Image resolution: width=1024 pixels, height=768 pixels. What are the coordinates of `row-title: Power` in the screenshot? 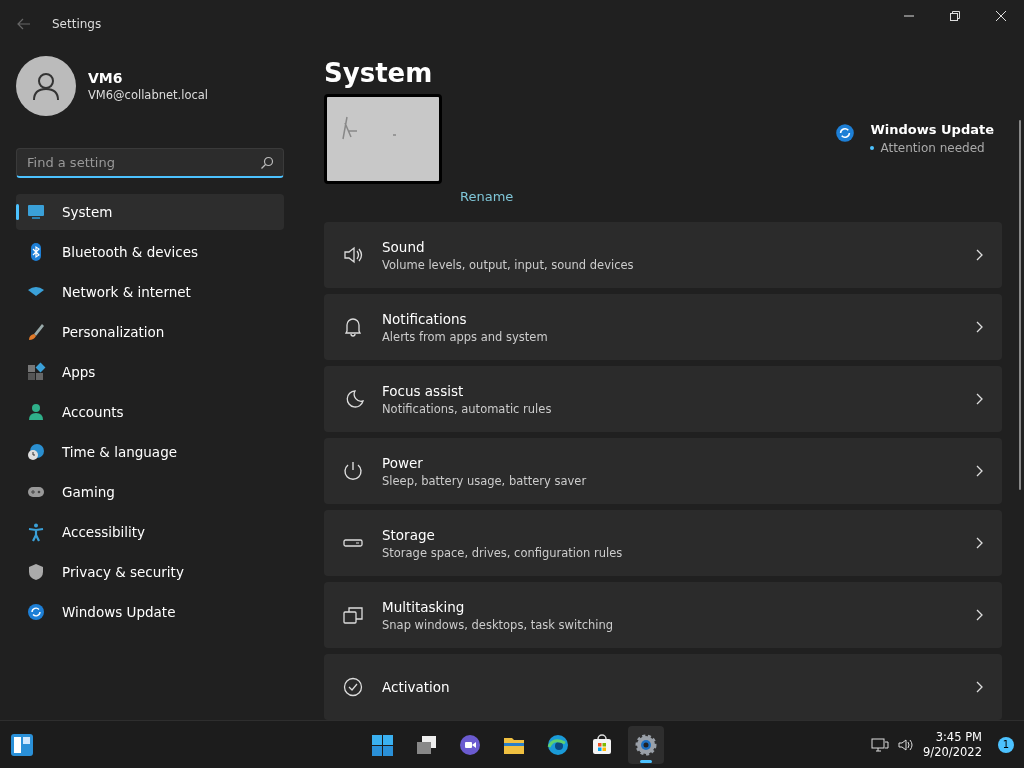 It's located at (403, 462).